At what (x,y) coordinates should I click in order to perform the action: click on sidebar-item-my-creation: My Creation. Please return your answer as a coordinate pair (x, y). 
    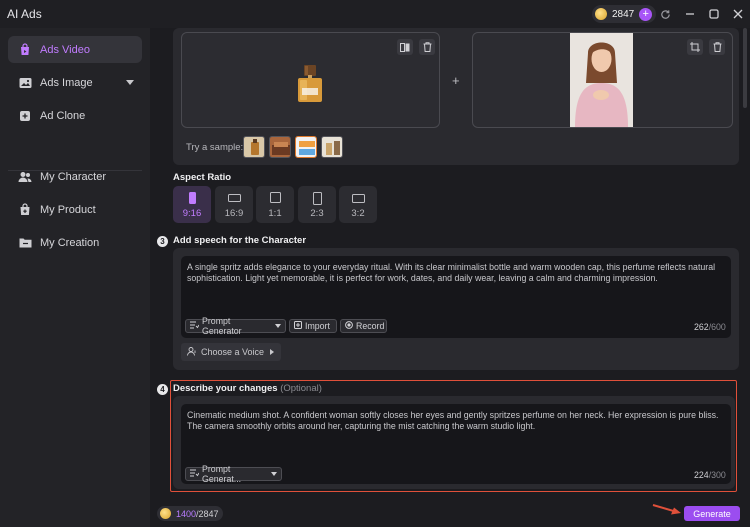
    Looking at the image, I should click on (75, 242).